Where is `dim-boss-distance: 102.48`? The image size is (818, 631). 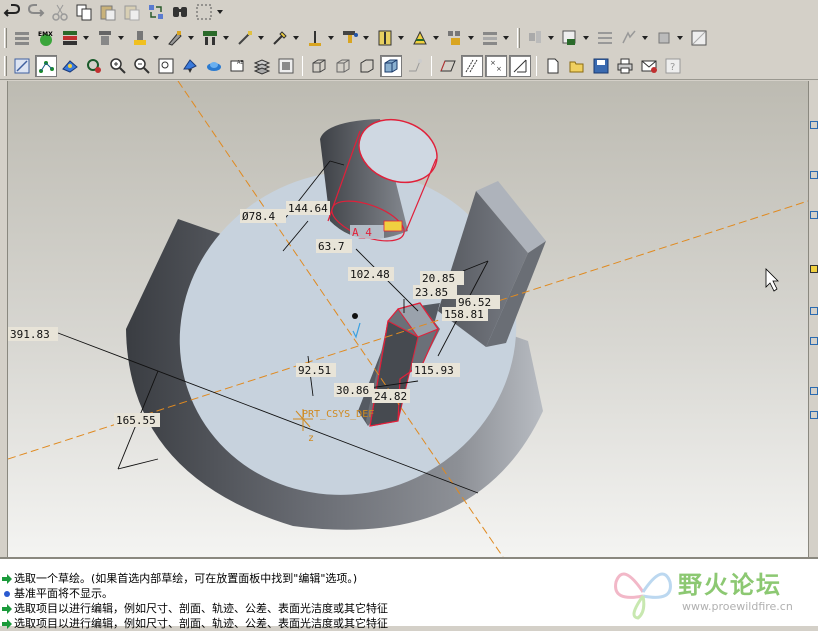
dim-boss-distance: 102.48 is located at coordinates (370, 274).